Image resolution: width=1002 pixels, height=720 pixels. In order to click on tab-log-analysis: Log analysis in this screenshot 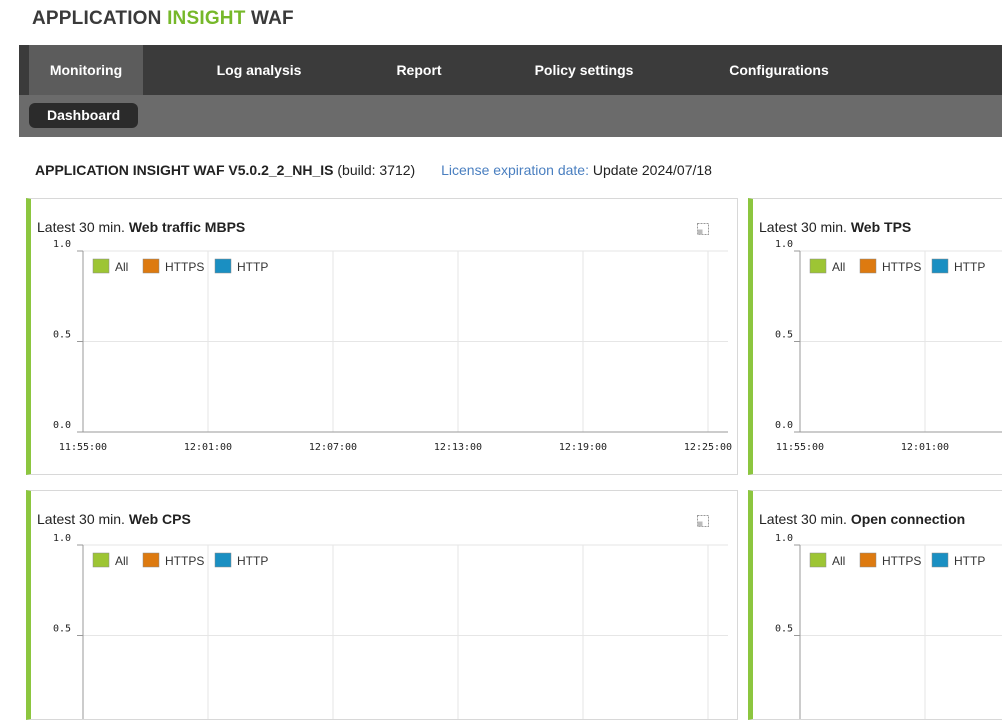, I will do `click(259, 70)`.